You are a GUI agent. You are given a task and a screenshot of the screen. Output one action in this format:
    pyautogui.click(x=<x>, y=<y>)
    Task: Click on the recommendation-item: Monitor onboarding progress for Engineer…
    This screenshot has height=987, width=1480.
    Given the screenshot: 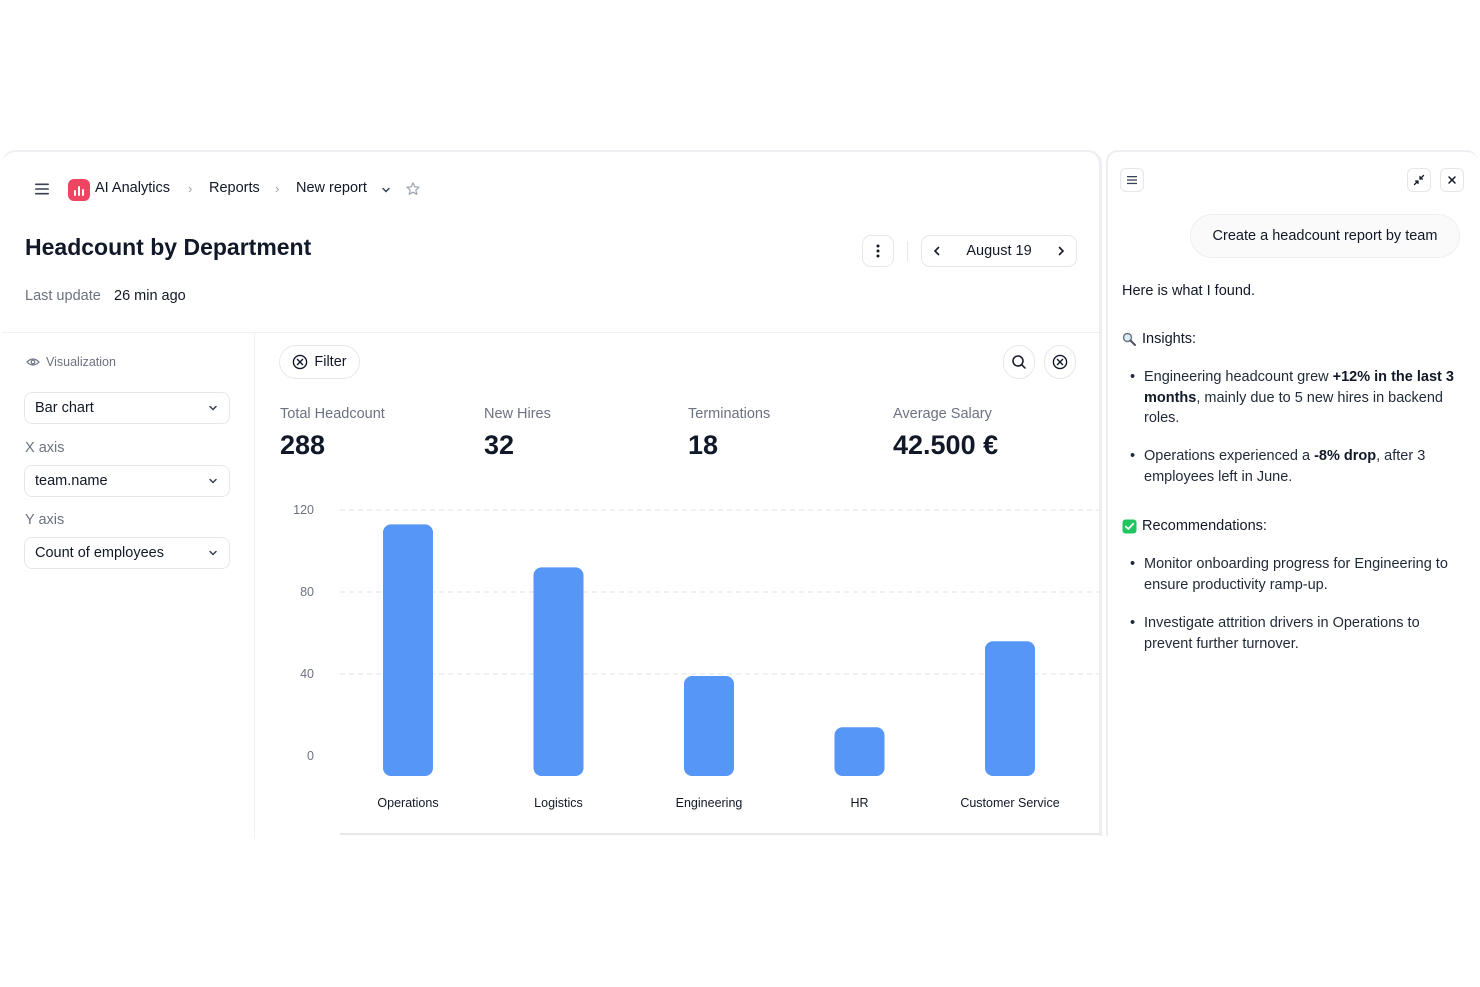 What is the action you would take?
    pyautogui.click(x=1298, y=574)
    